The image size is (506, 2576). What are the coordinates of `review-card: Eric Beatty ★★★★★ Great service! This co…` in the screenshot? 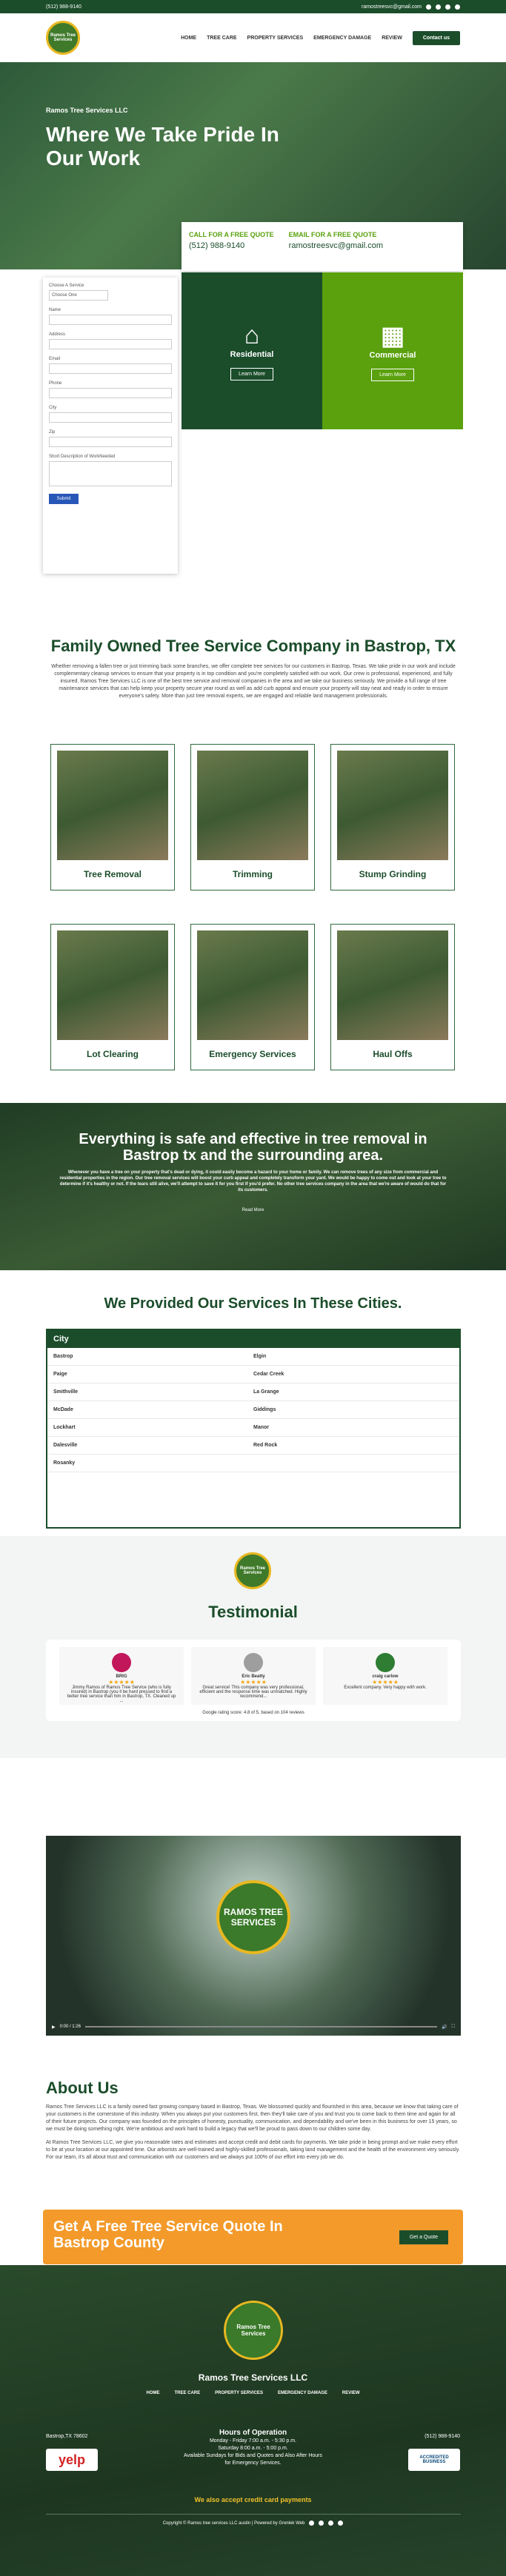 It's located at (253, 1676).